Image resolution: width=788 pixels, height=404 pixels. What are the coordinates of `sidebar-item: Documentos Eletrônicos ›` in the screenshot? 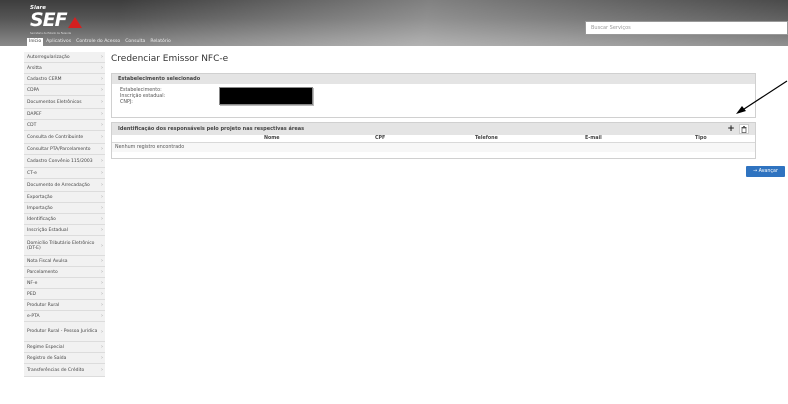 It's located at (64, 102).